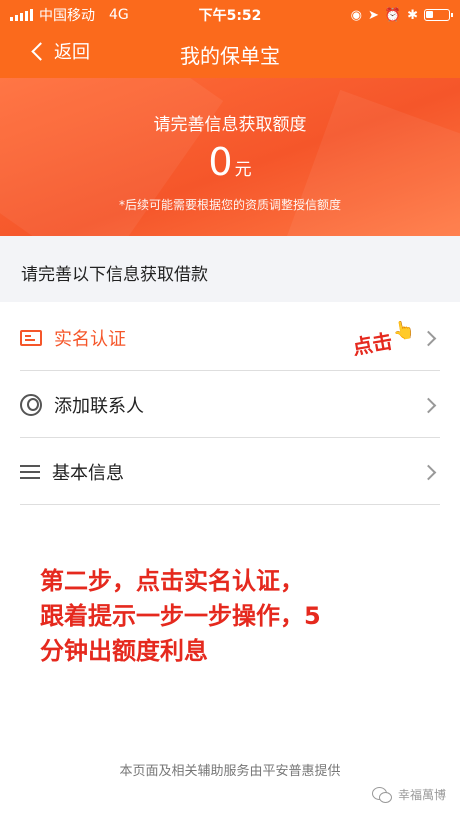 The width and height of the screenshot is (460, 814). Describe the element at coordinates (230, 405) in the screenshot. I see `list-item-contacts: 添加联系人` at that location.